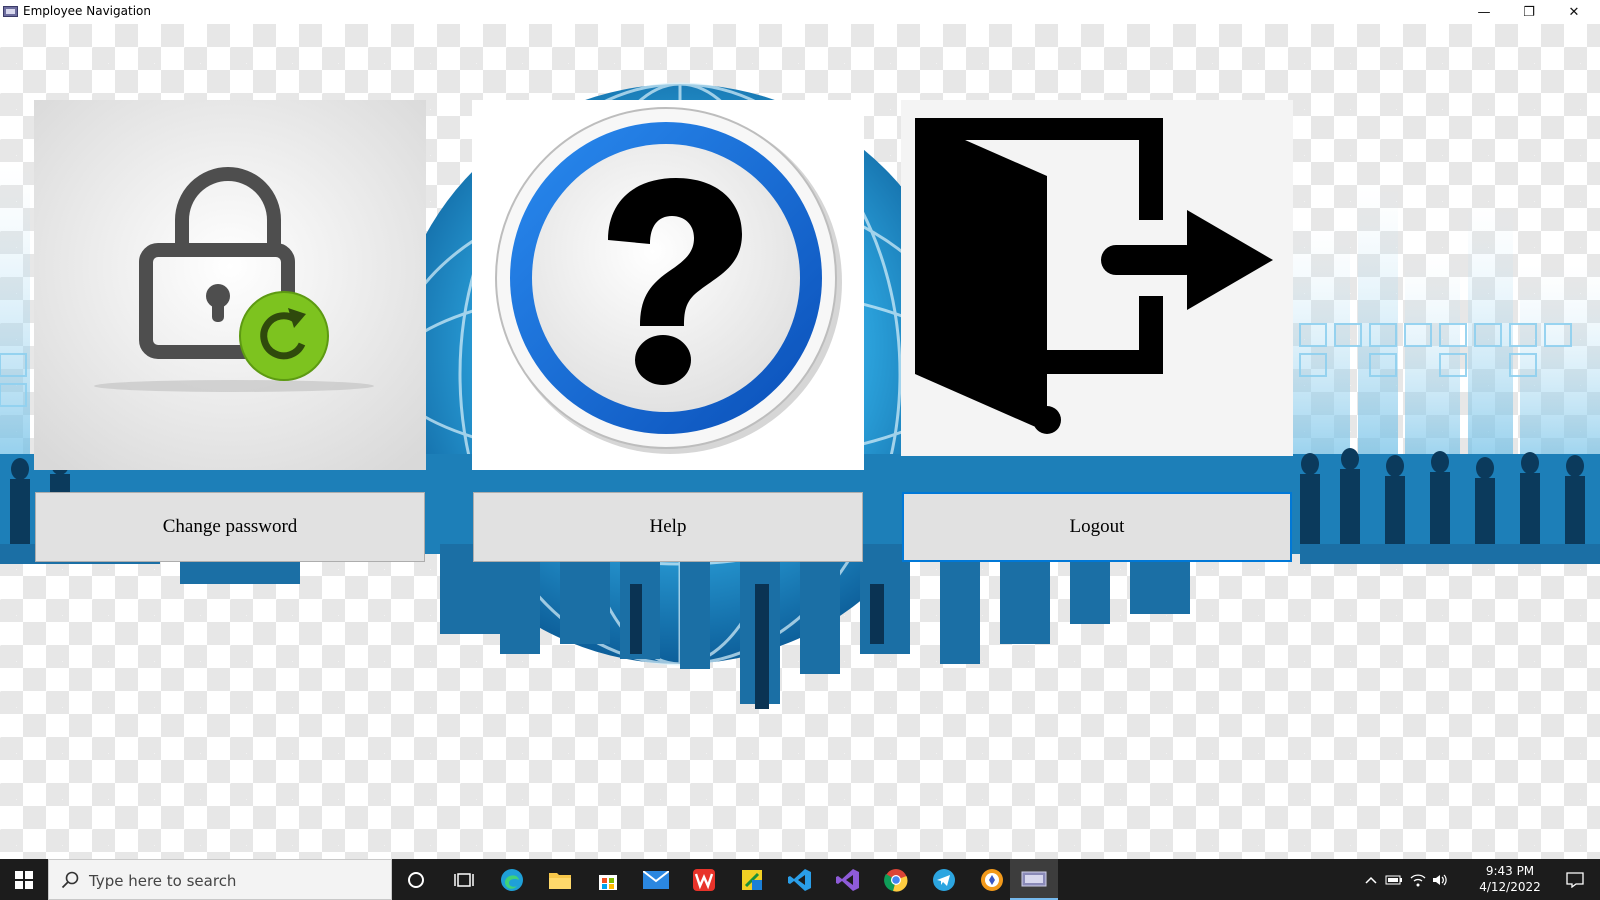 This screenshot has height=900, width=1600. Describe the element at coordinates (1097, 527) in the screenshot. I see `logout-button: Logout` at that location.